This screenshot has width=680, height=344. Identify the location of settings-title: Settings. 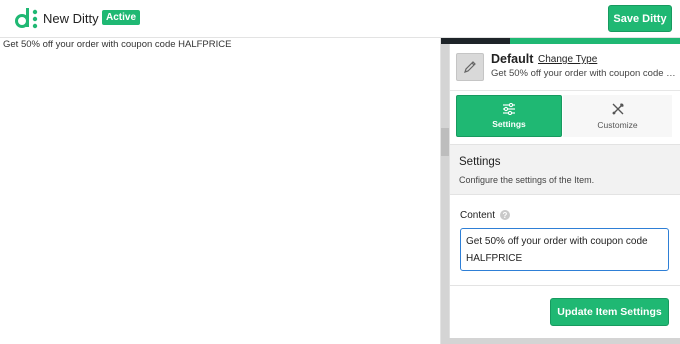
(480, 162).